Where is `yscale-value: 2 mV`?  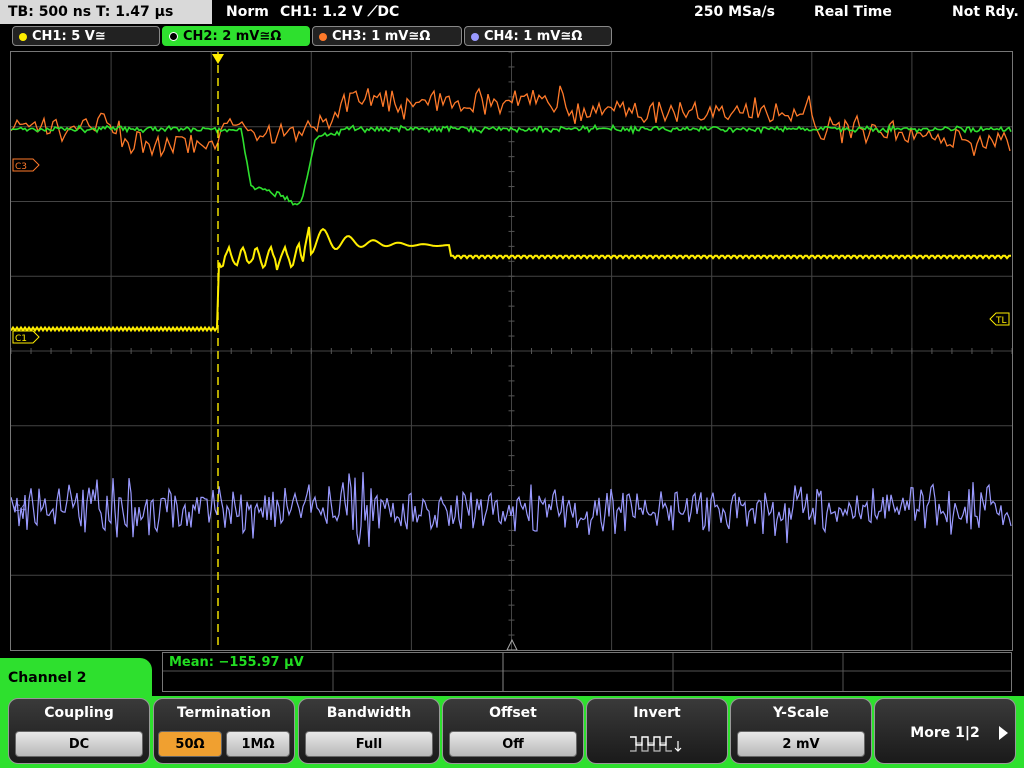
yscale-value: 2 mV is located at coordinates (801, 744).